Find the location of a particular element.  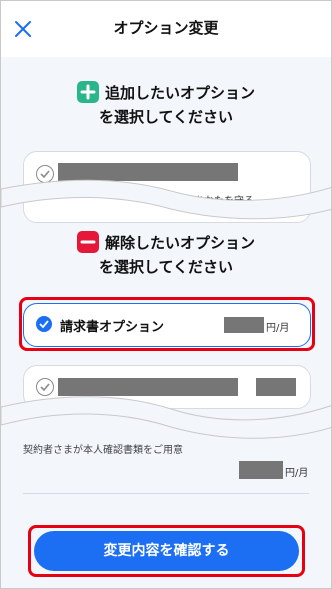

remove-section-subtitle: を選択してください is located at coordinates (166, 267).